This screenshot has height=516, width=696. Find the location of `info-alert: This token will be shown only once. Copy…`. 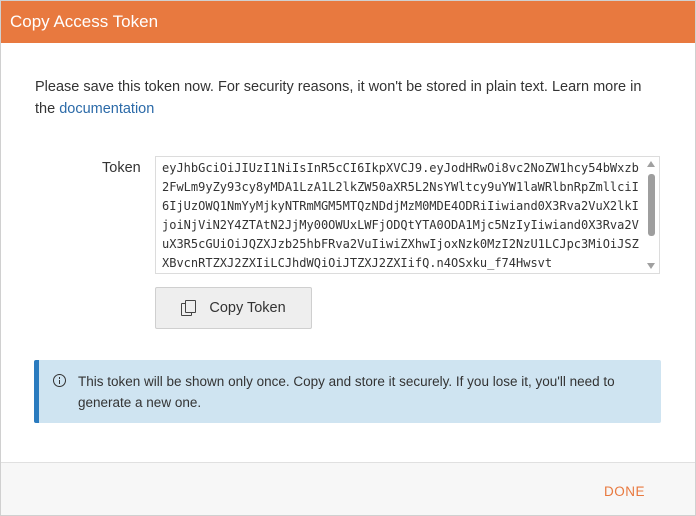

info-alert: This token will be shown only once. Copy… is located at coordinates (347, 391).